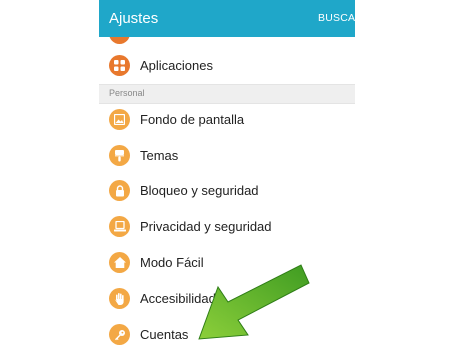  I want to click on green-arrow-icon, so click(254, 302).